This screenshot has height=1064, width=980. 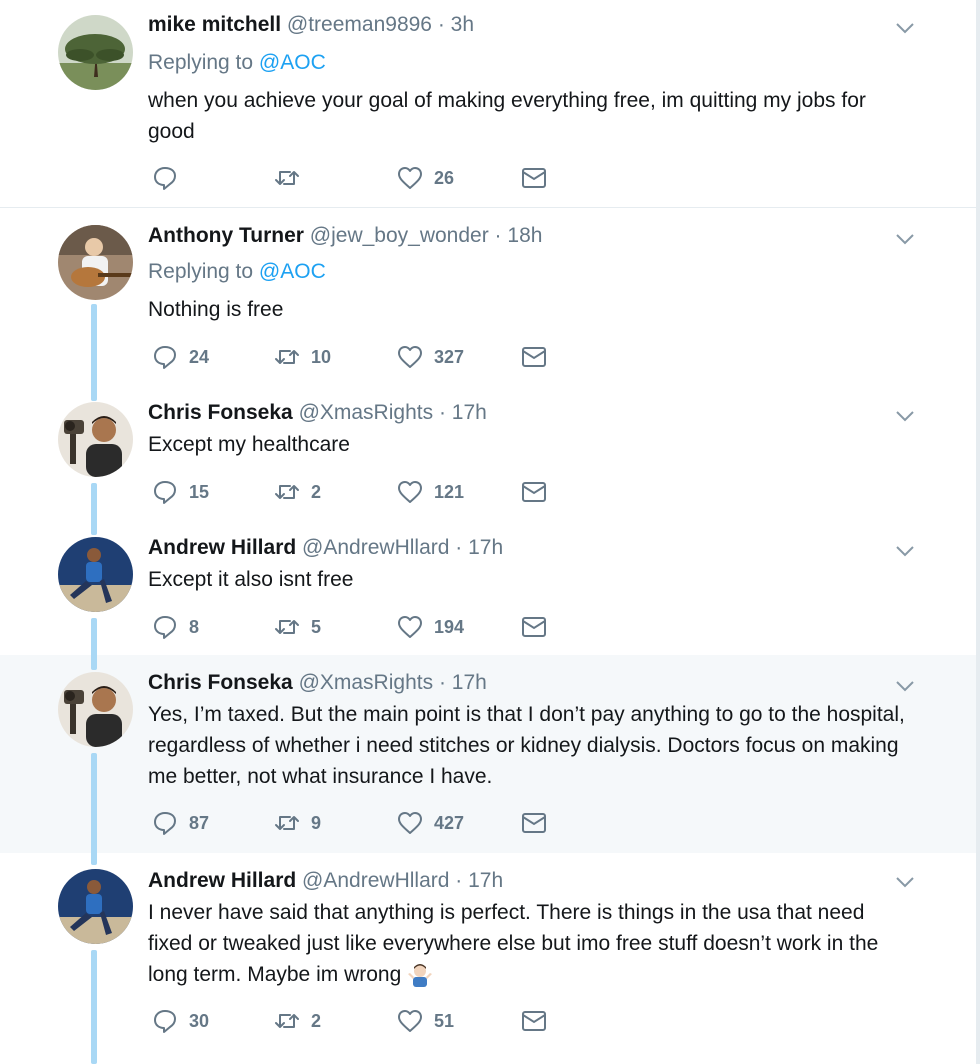 I want to click on tweet-actions: 24 10 327, so click(x=358, y=357).